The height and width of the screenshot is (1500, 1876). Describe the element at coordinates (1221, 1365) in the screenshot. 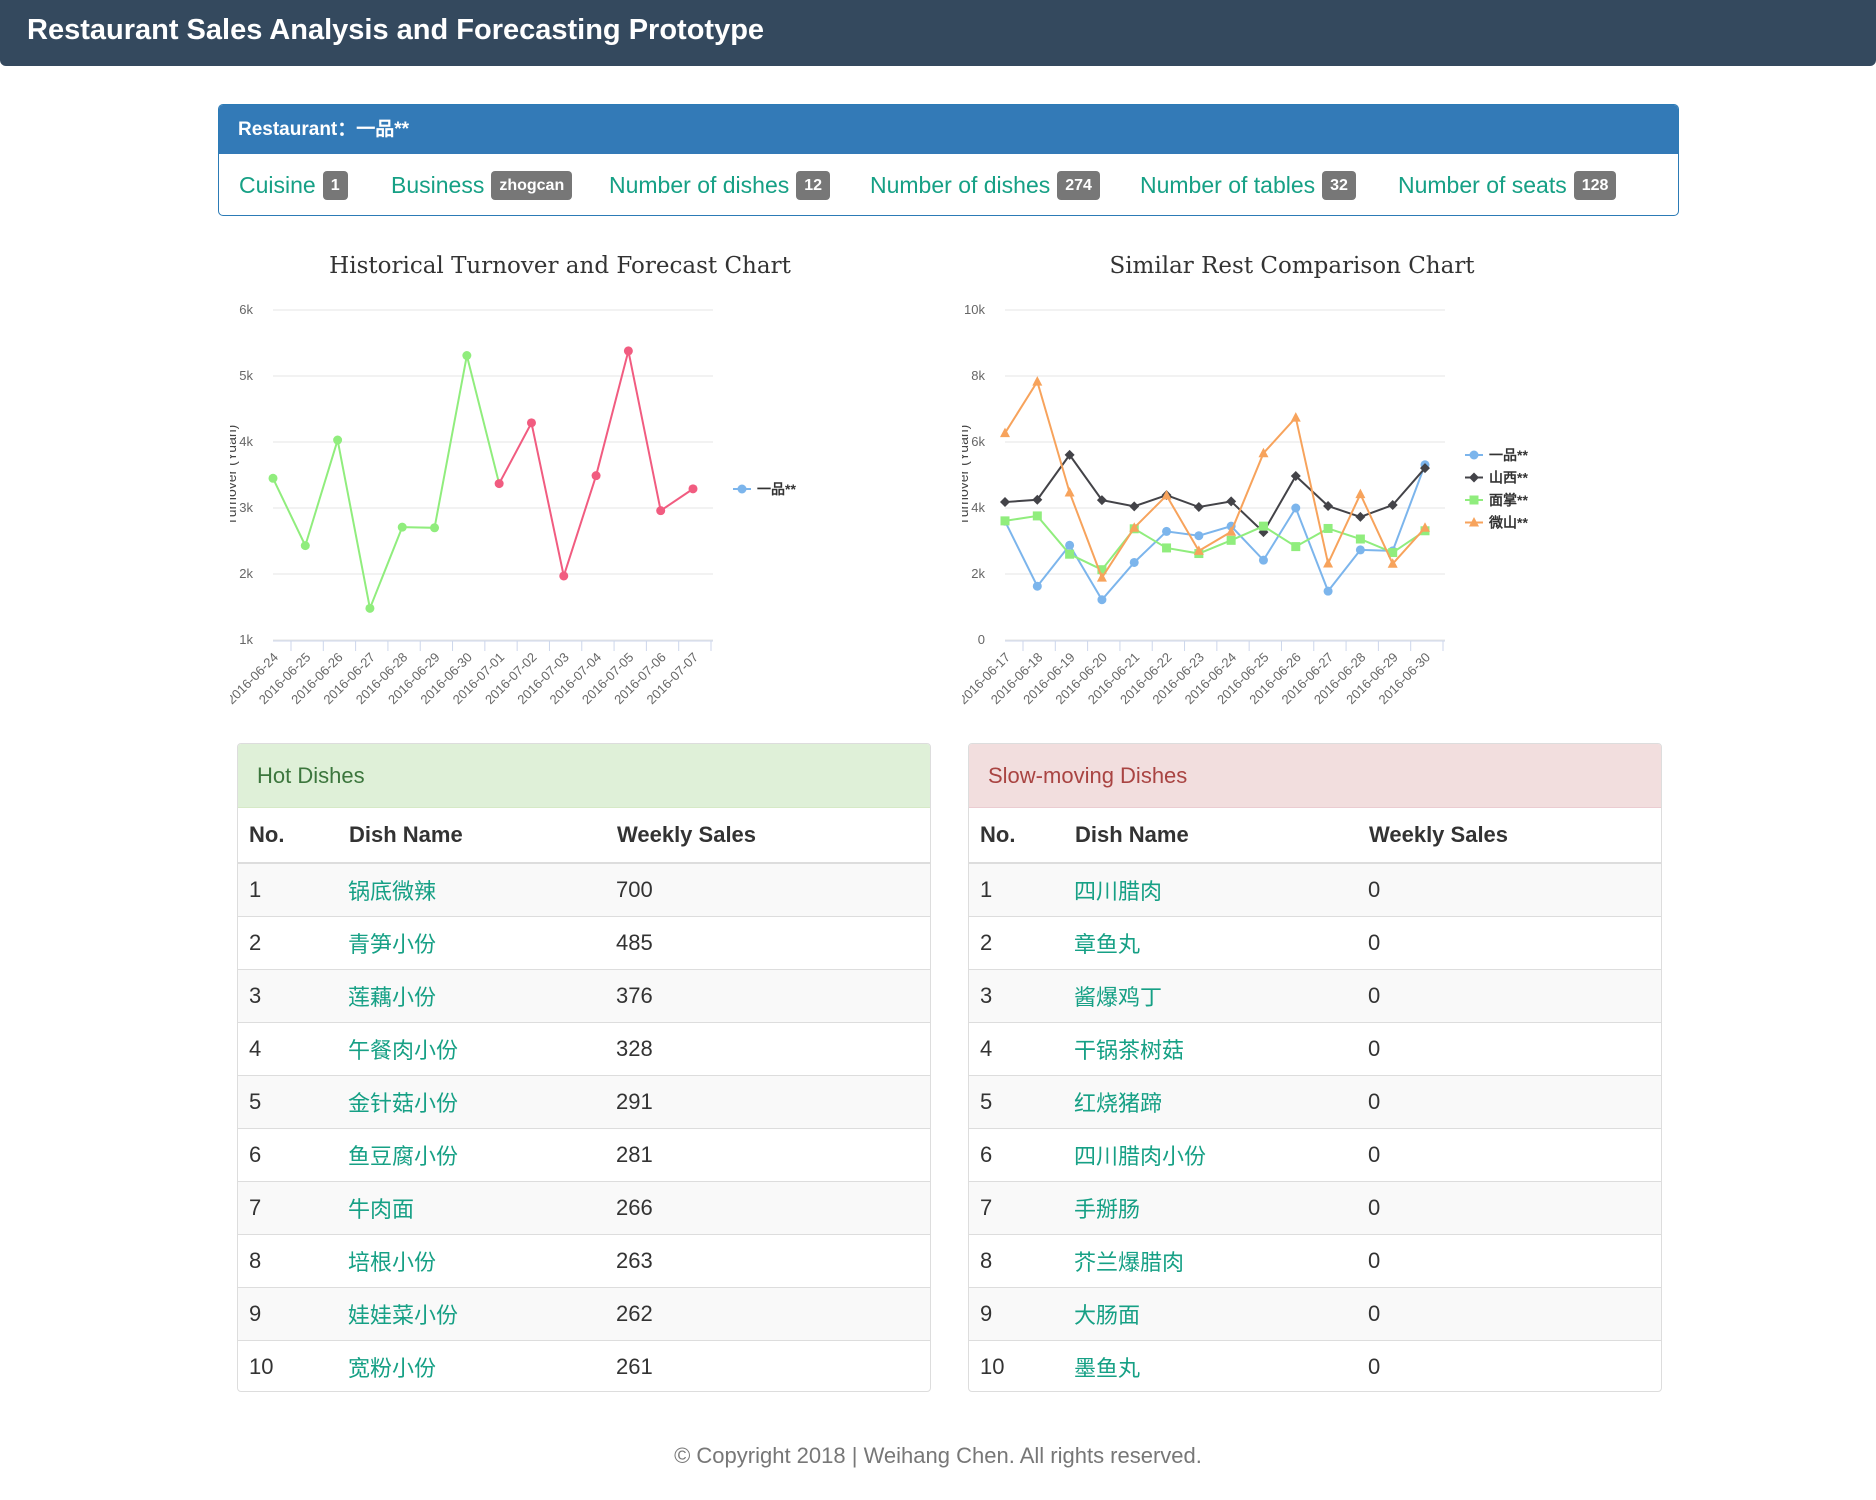

I see `dish-name-link: 墨鱼丸` at that location.